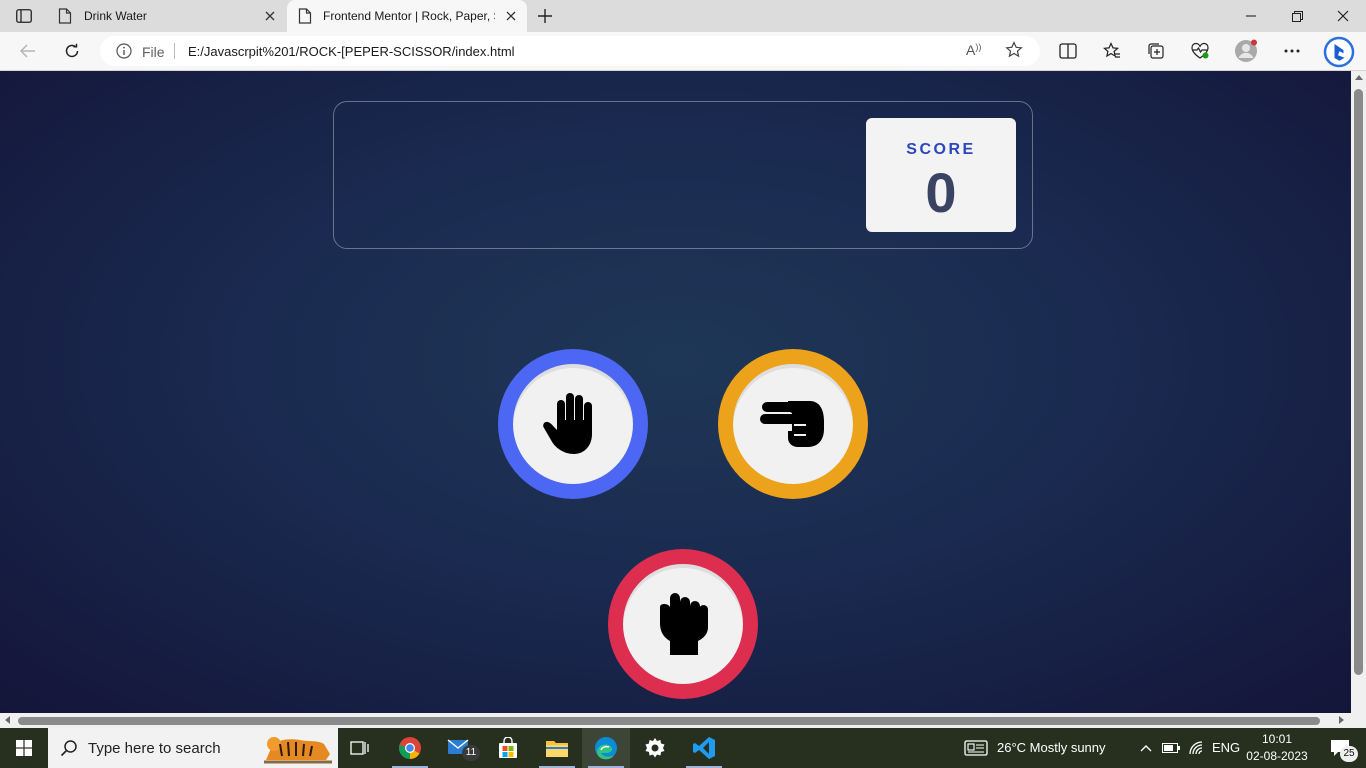 Image resolution: width=1366 pixels, height=768 pixels. I want to click on rock-button, so click(683, 624).